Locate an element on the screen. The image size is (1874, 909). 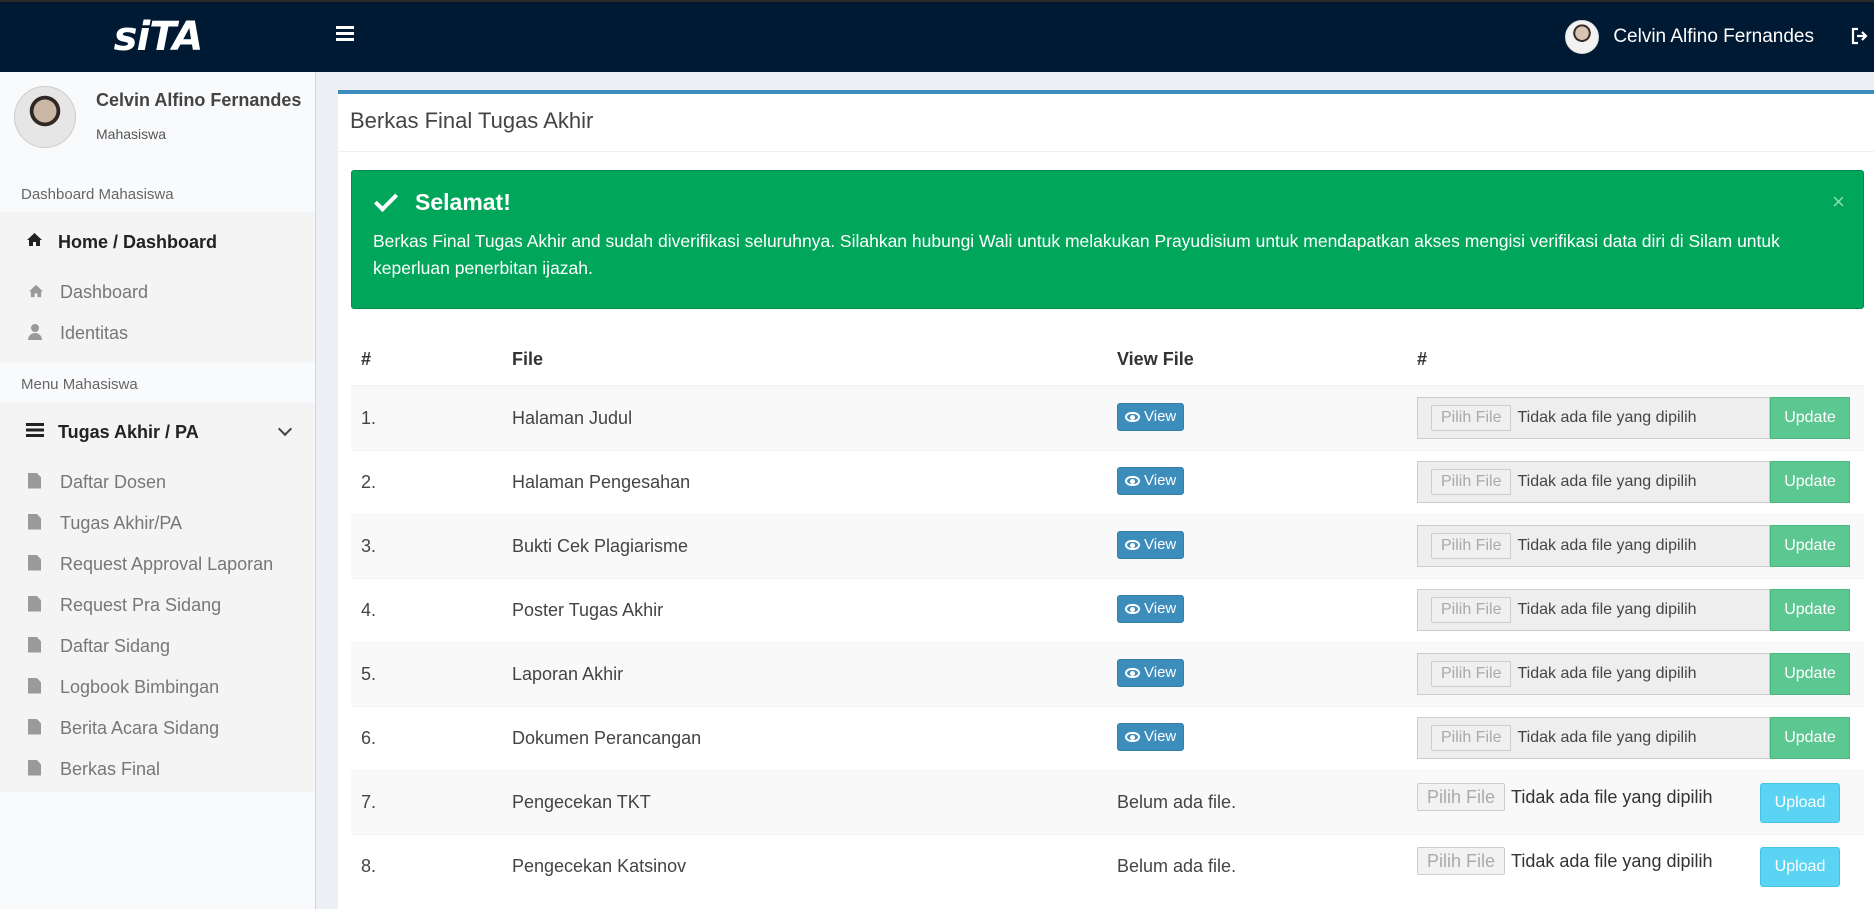
sidebar-item-home-dashboard: Home / Dashboard is located at coordinates (157, 242).